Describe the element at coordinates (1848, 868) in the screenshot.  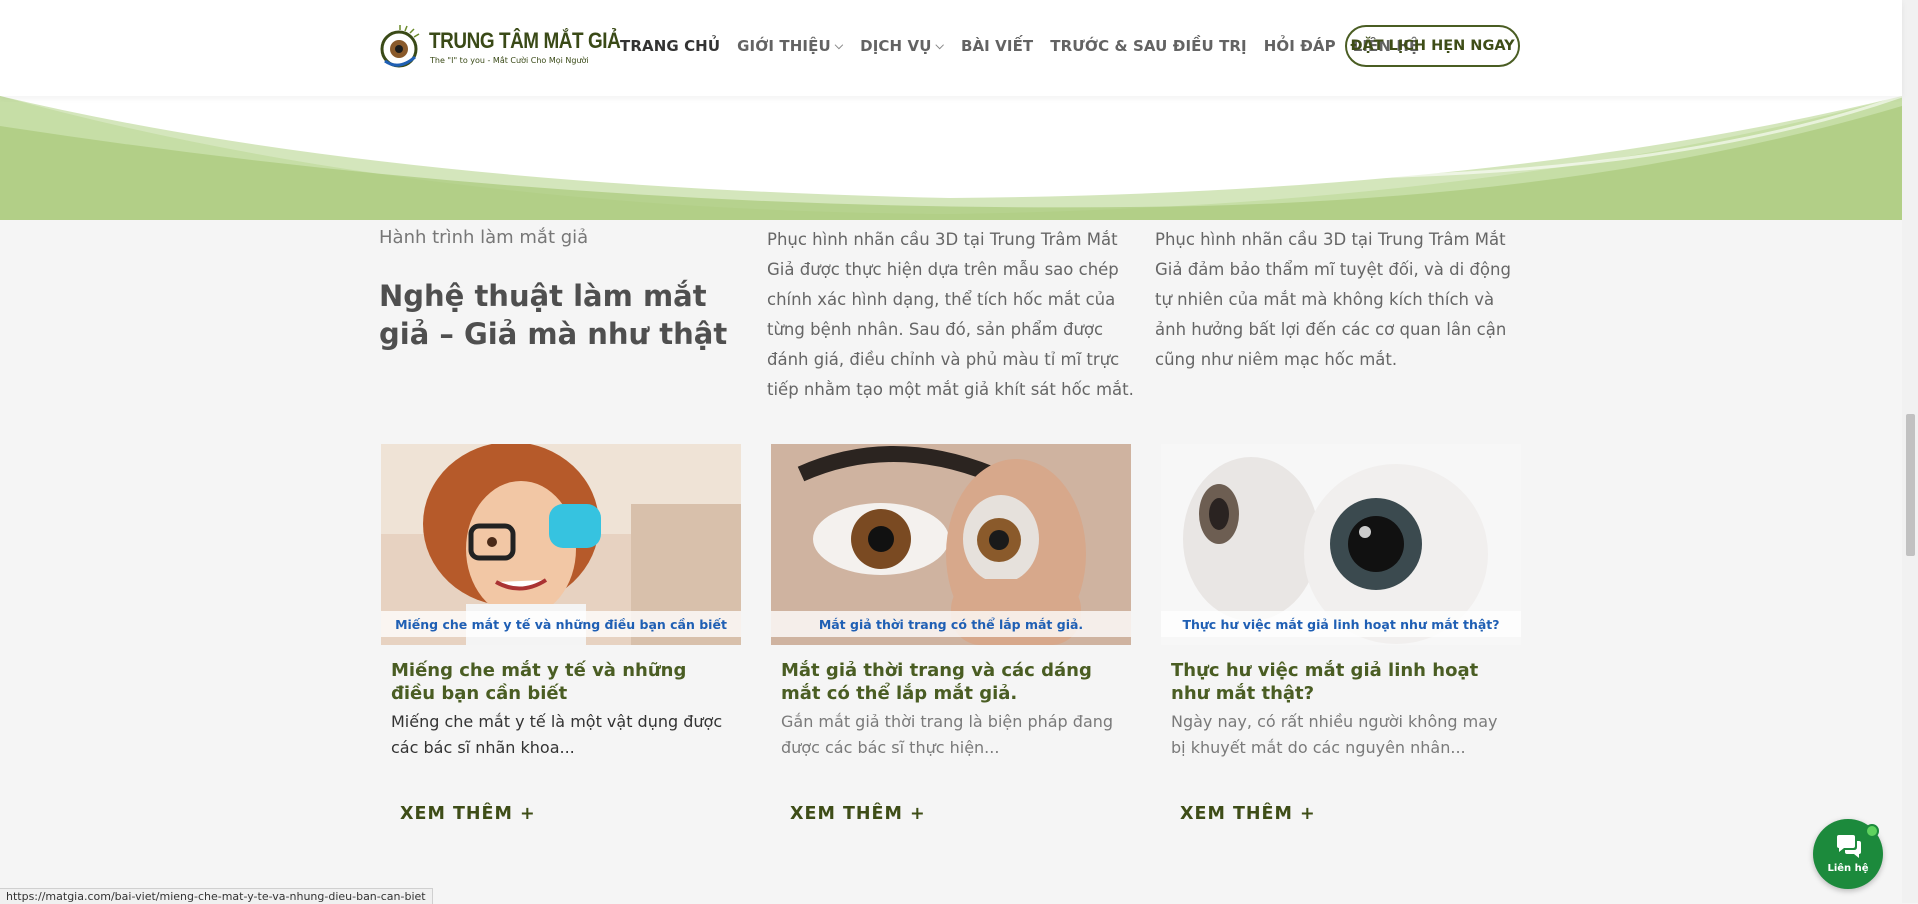
I see `chat-label: Liên hệ` at that location.